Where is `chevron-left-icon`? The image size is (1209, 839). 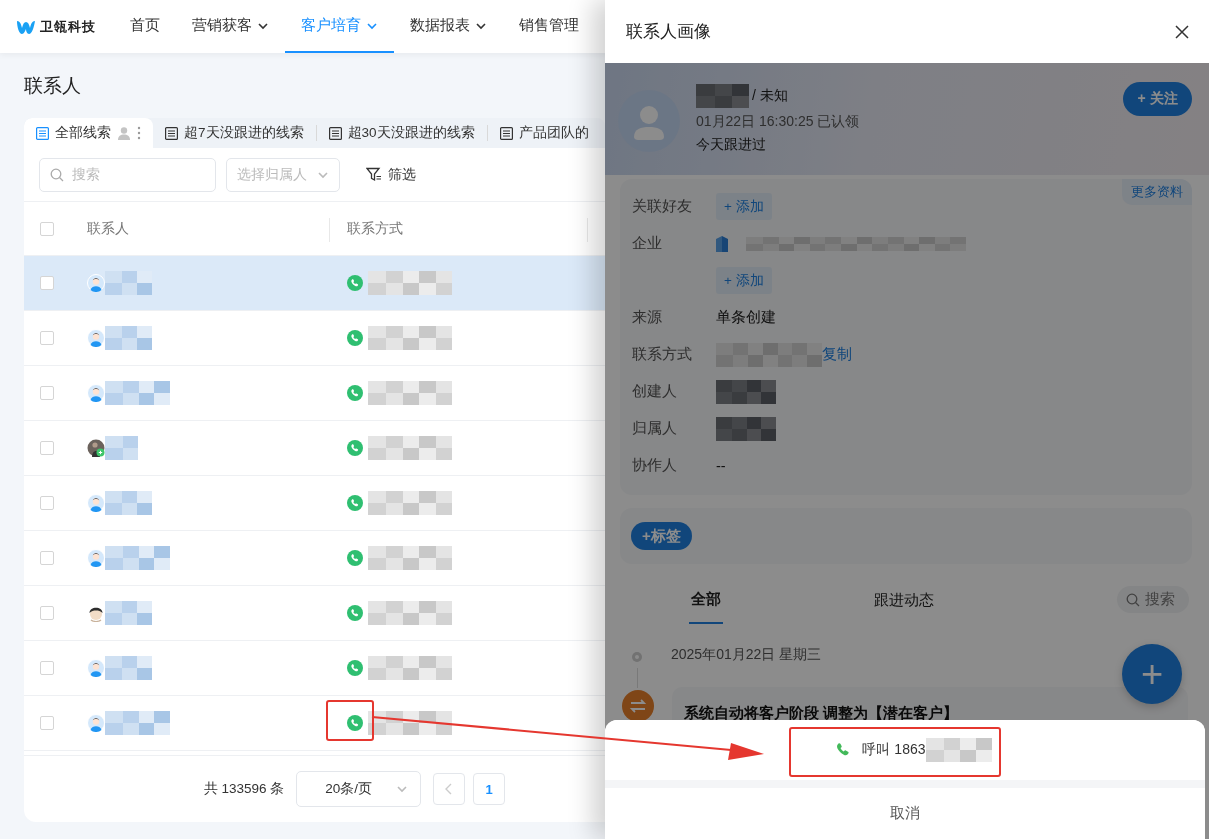 chevron-left-icon is located at coordinates (449, 789).